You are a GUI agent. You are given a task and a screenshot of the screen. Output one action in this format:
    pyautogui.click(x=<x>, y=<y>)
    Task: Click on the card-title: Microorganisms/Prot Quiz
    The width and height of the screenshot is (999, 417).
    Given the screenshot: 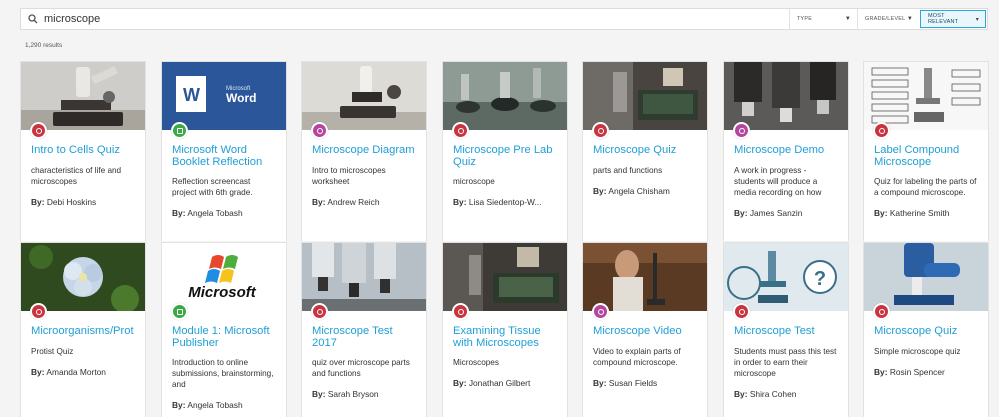 What is the action you would take?
    pyautogui.click(x=83, y=332)
    